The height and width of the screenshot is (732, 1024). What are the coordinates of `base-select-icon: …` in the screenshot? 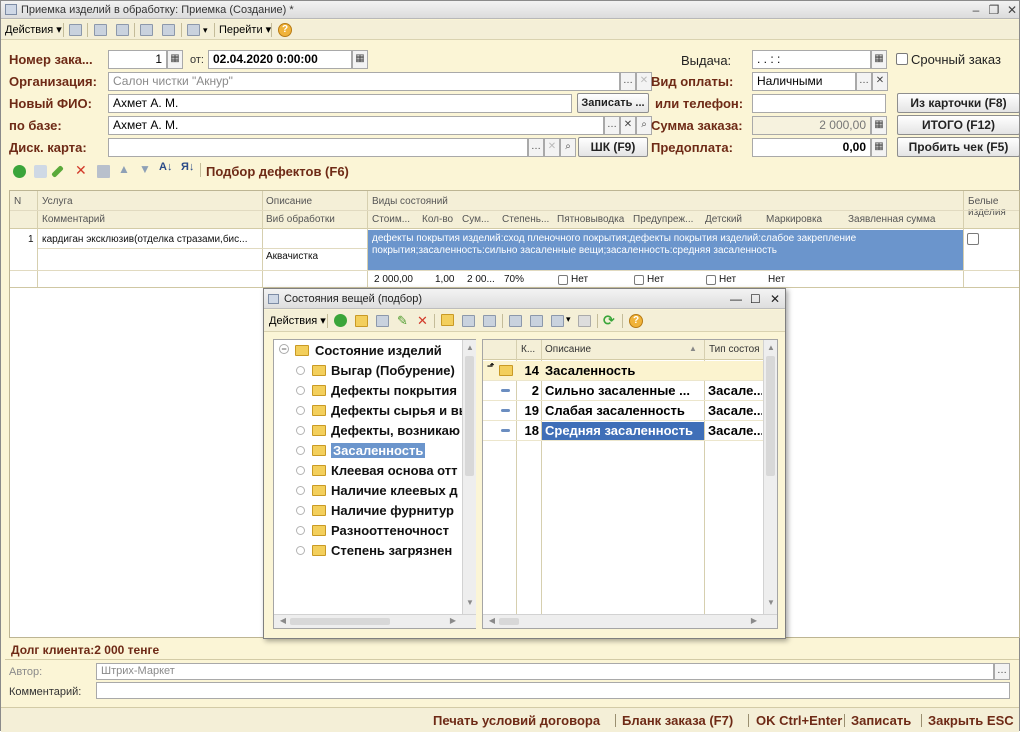 It's located at (612, 125).